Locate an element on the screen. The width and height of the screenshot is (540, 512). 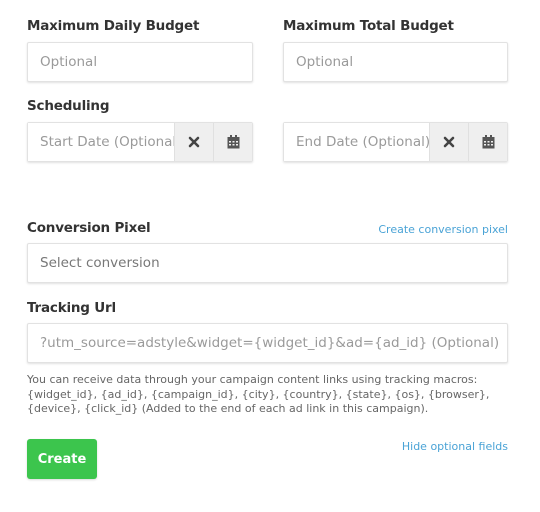
end-date-group: End Date (Optional) is located at coordinates (395, 142).